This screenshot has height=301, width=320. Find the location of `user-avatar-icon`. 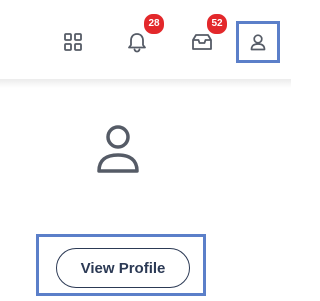

user-avatar-icon is located at coordinates (118, 149).